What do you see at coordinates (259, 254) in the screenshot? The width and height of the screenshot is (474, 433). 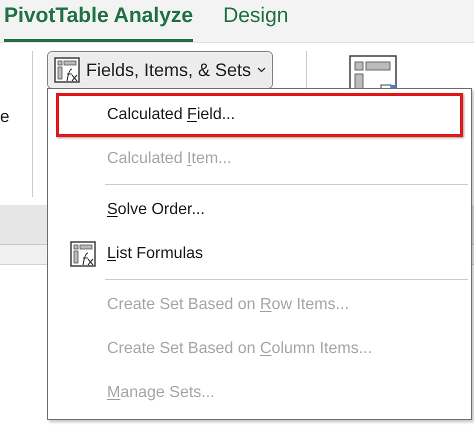 I see `menu-item: List Formulas` at bounding box center [259, 254].